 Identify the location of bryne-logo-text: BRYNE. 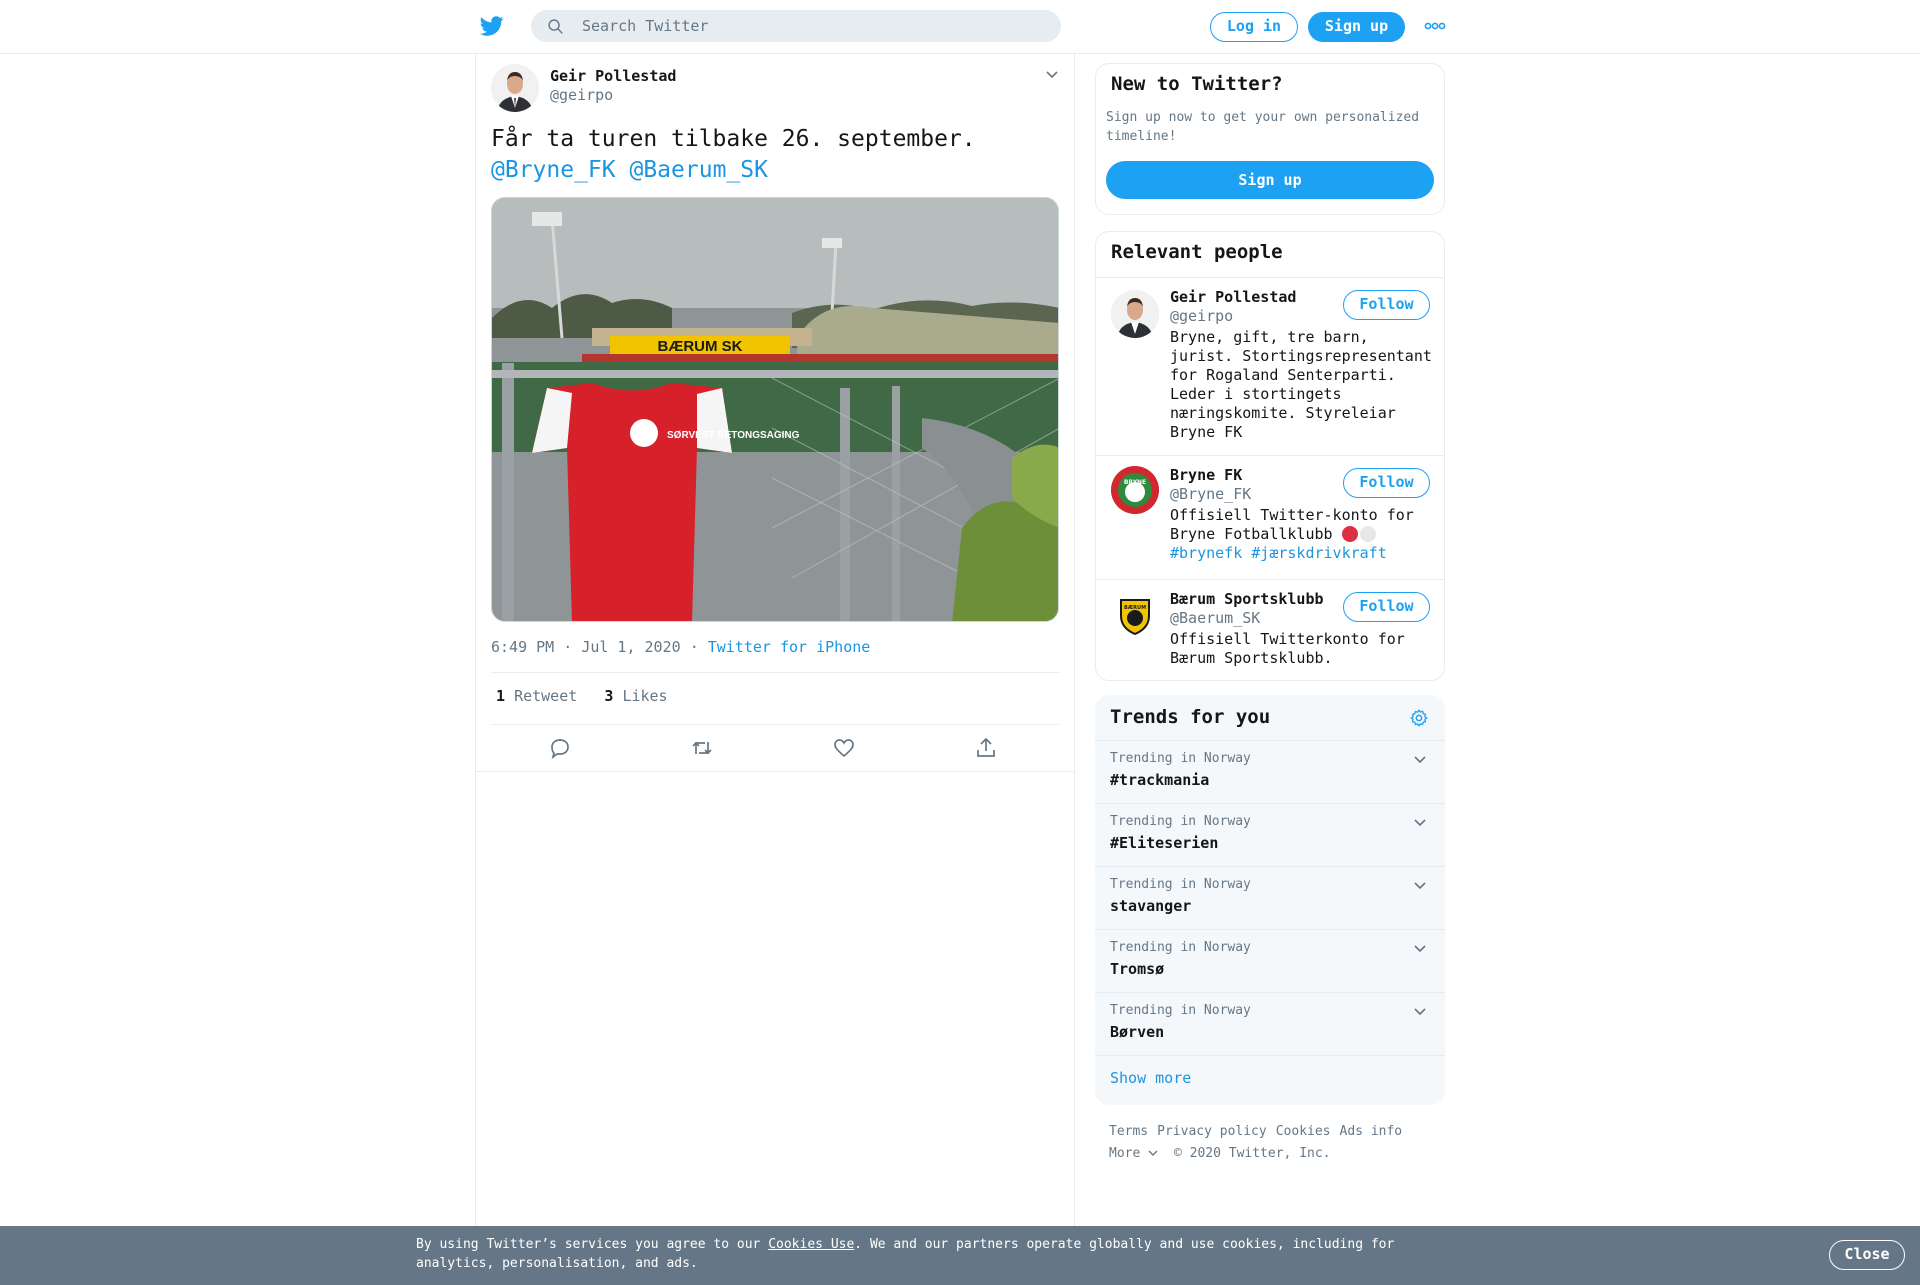
(1135, 482).